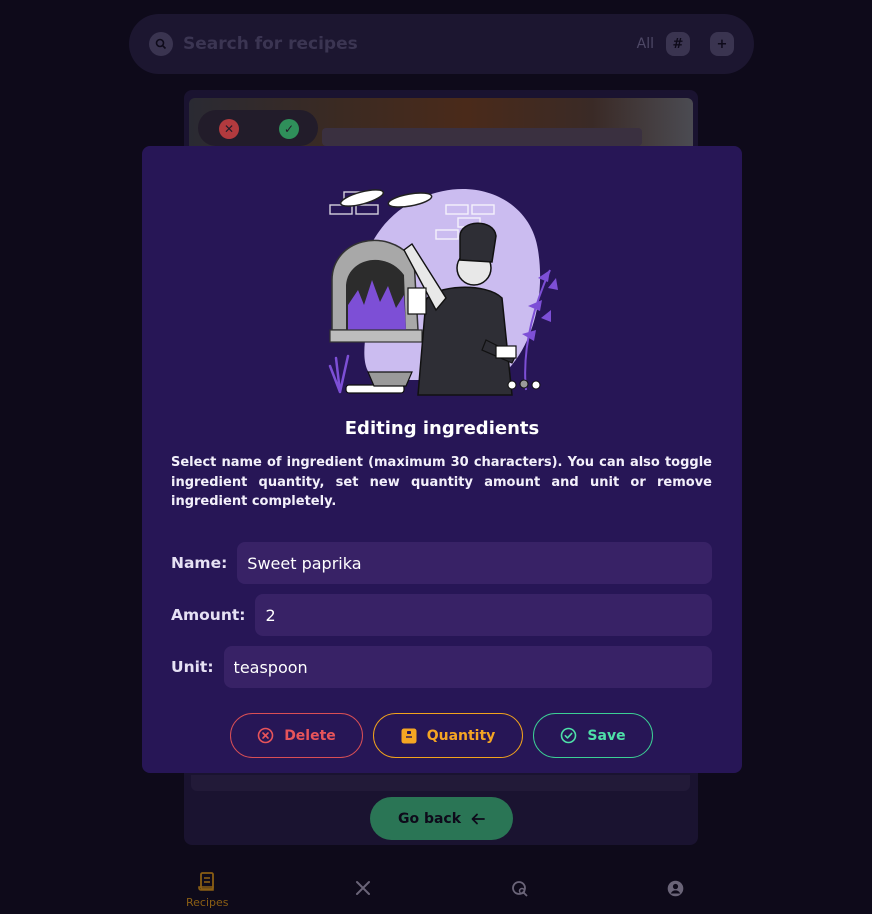 The height and width of the screenshot is (914, 872). What do you see at coordinates (199, 563) in the screenshot?
I see `name-label: Name:` at bounding box center [199, 563].